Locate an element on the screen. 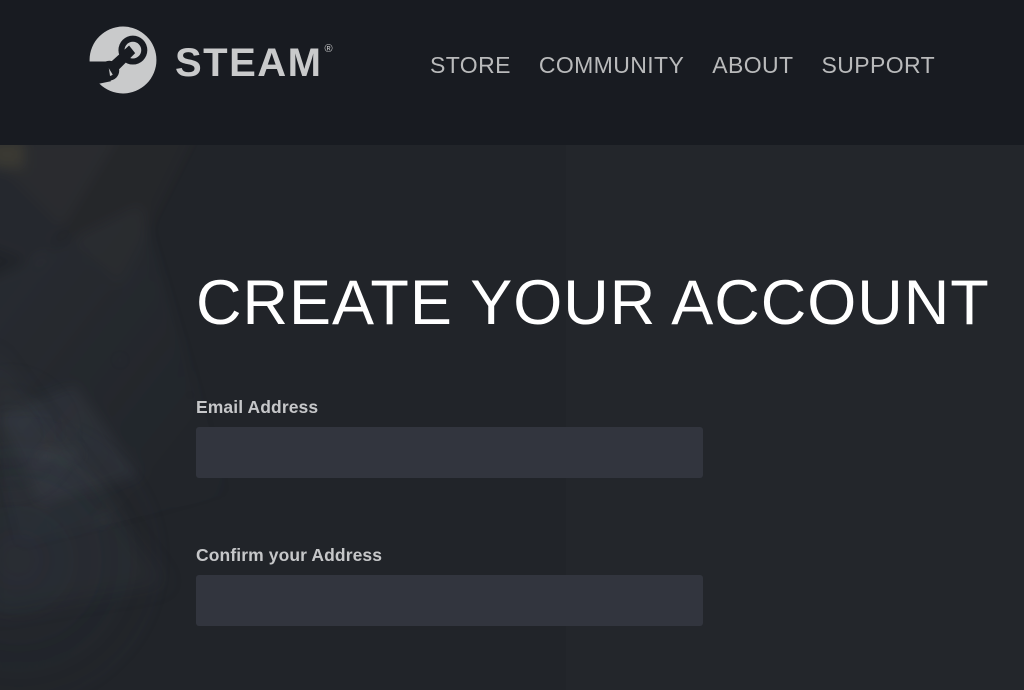  registered-mark: ® is located at coordinates (329, 49).